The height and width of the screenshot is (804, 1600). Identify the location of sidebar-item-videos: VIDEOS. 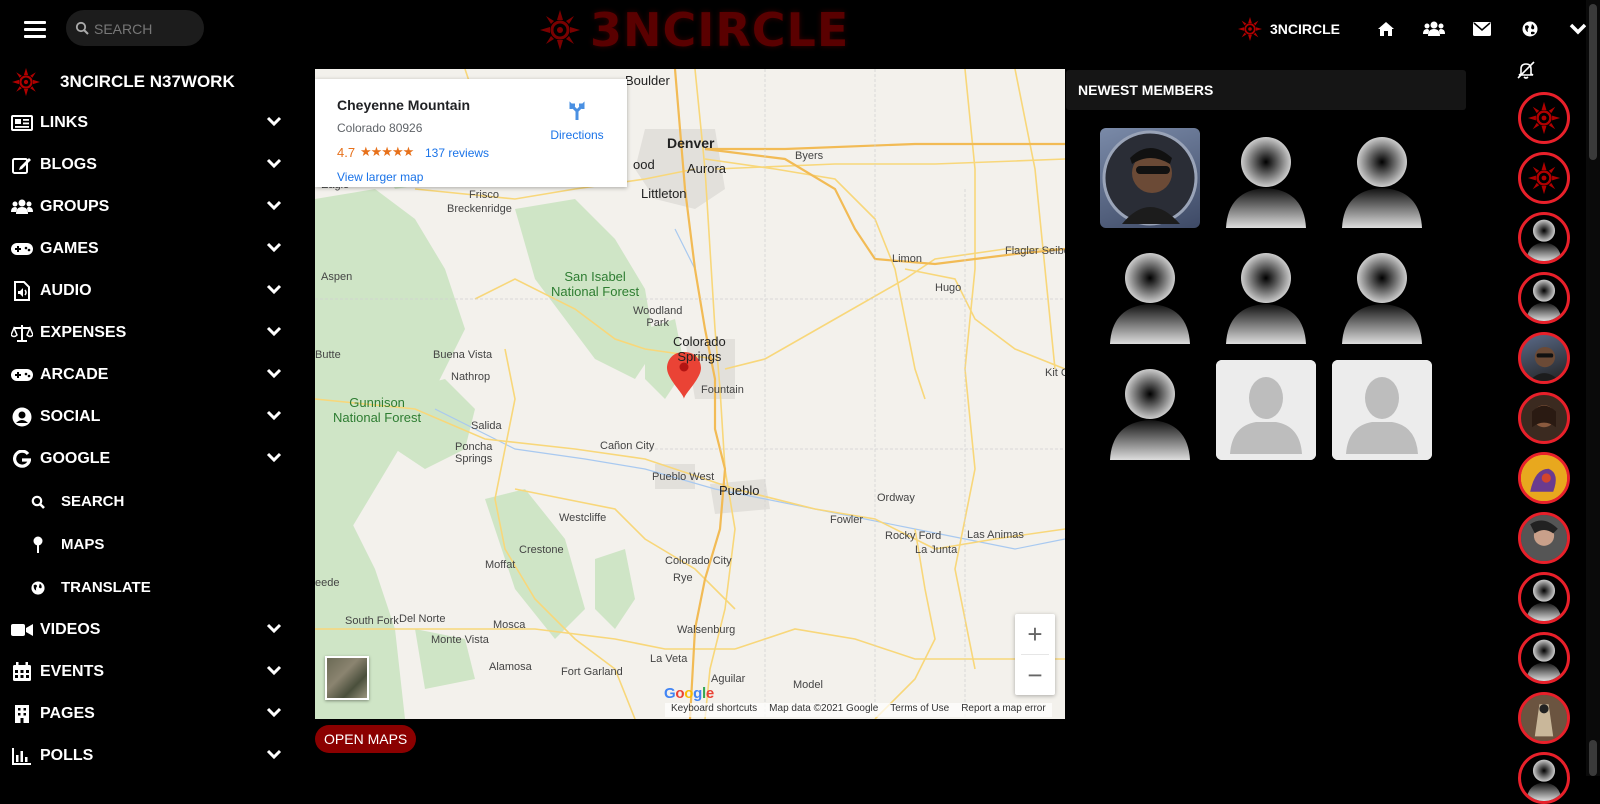
(150, 630).